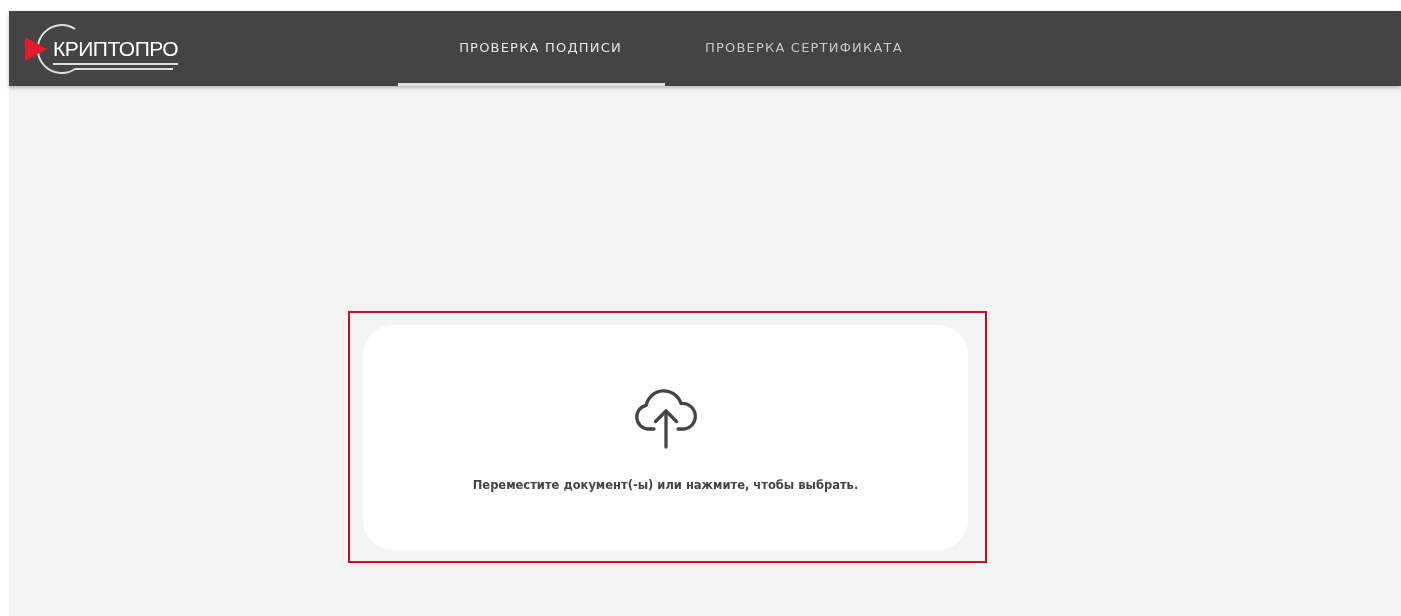  What do you see at coordinates (116, 50) in the screenshot?
I see `logo-text: КРИПТОПРО` at bounding box center [116, 50].